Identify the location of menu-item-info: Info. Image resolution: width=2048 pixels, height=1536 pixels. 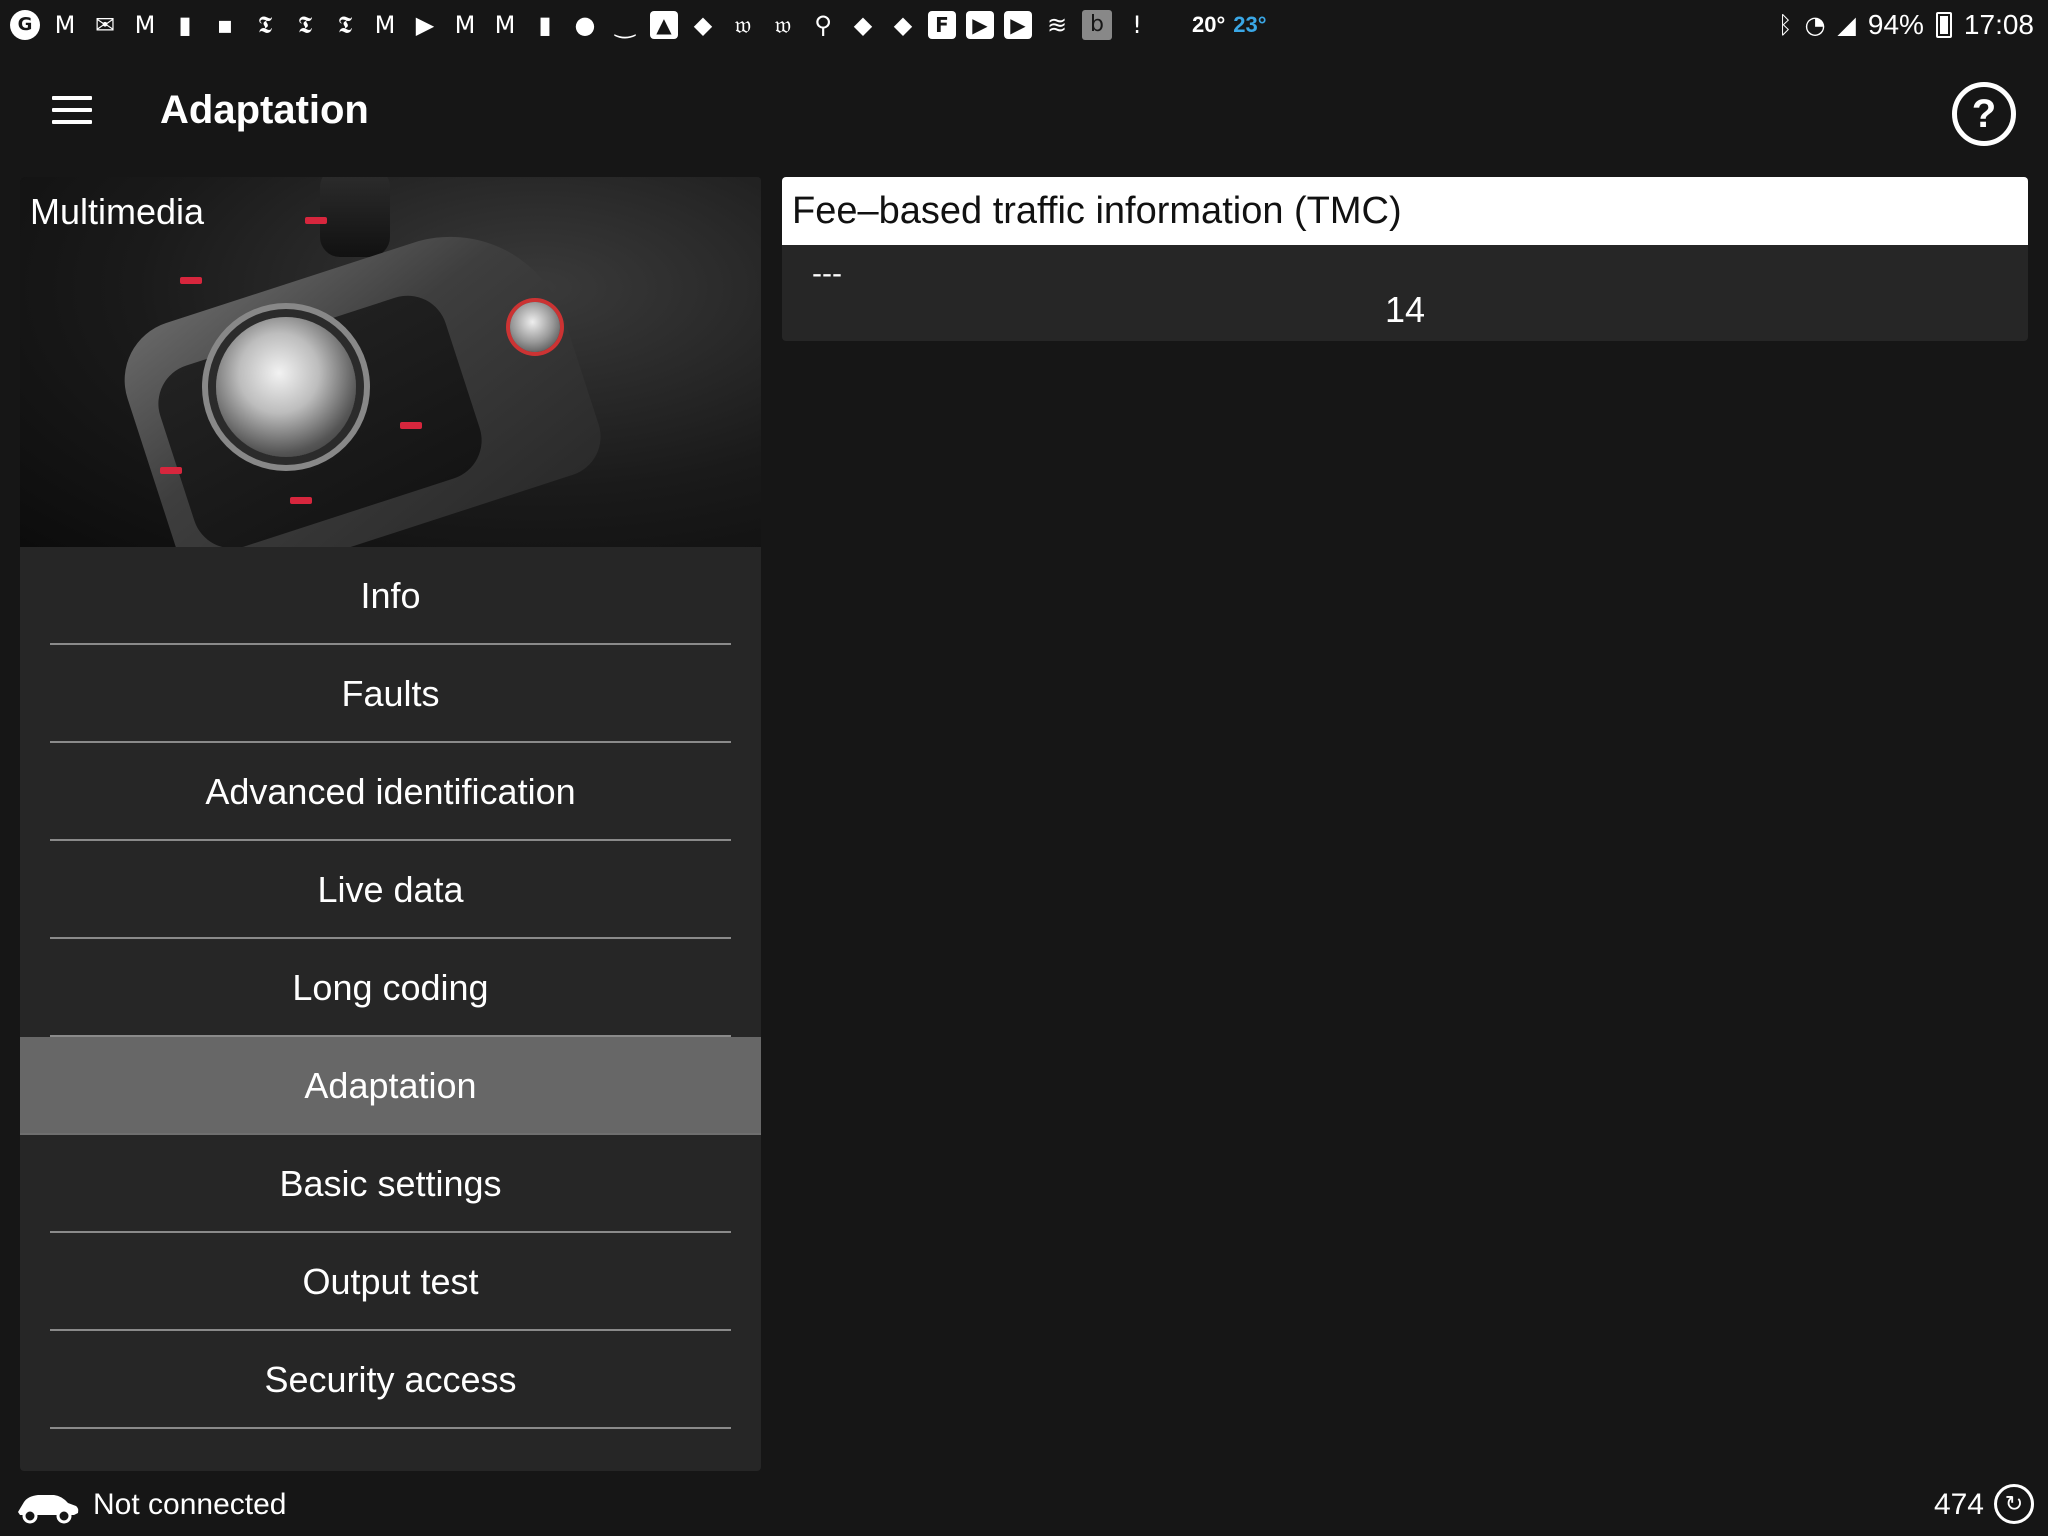
(390, 596).